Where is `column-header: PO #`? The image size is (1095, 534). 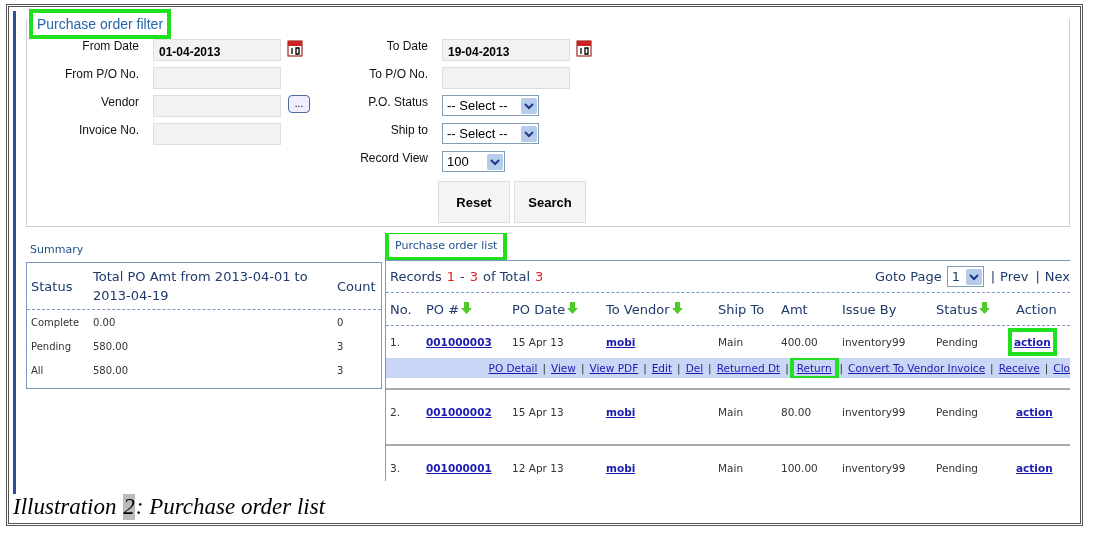 column-header: PO # is located at coordinates (469, 309).